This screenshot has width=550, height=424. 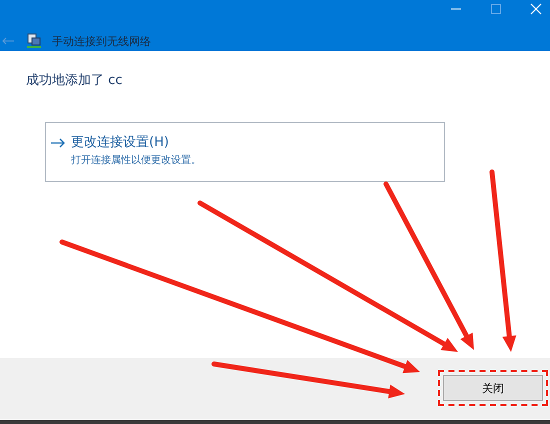 I want to click on arrow-icon, so click(x=58, y=143).